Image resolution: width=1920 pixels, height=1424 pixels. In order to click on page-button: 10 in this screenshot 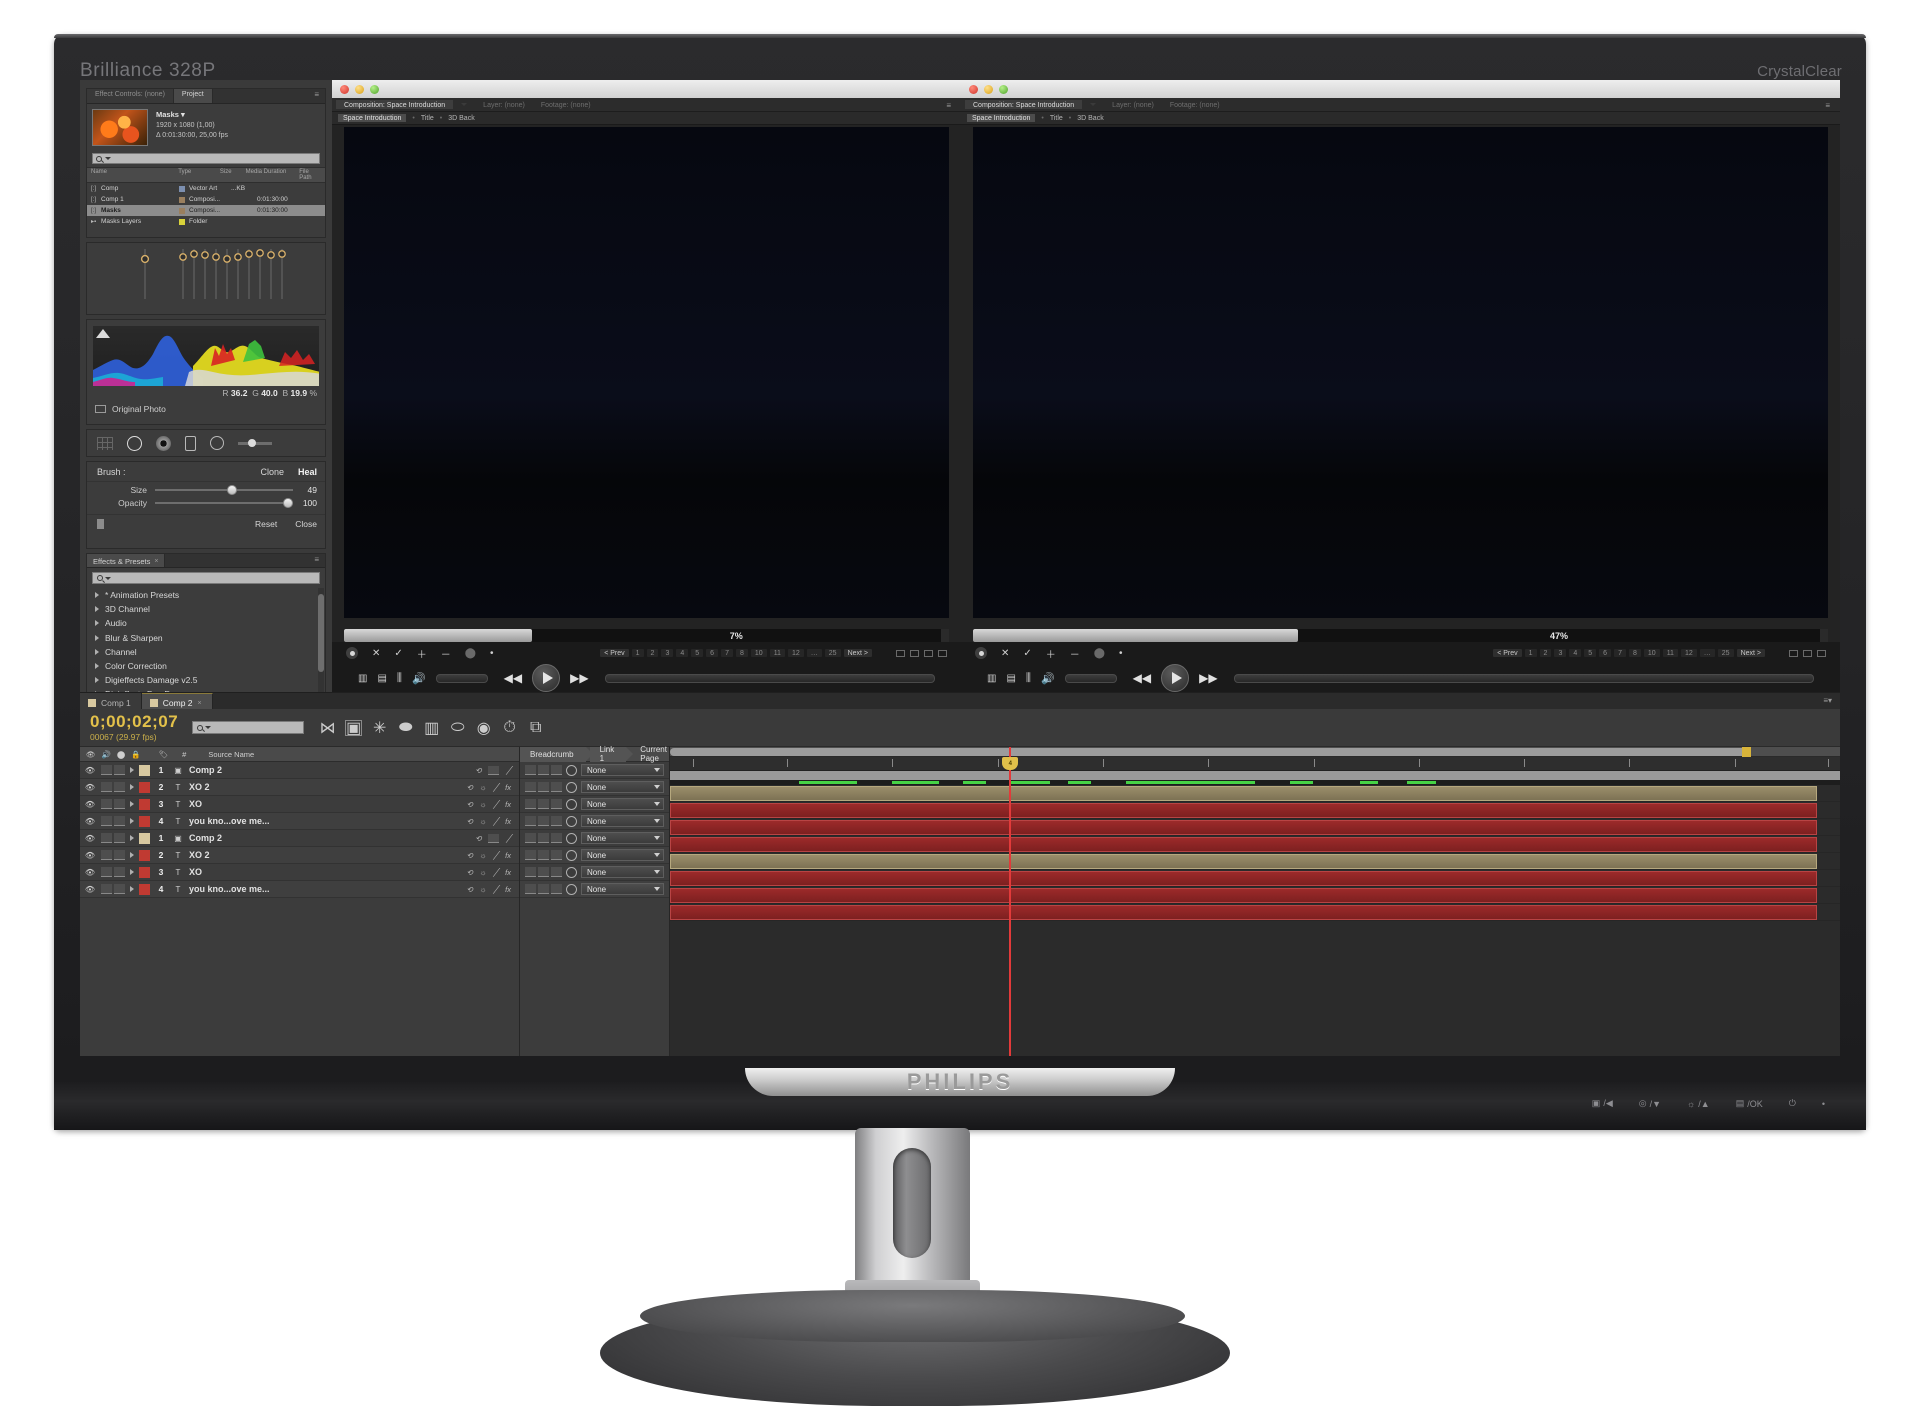, I will do `click(758, 653)`.